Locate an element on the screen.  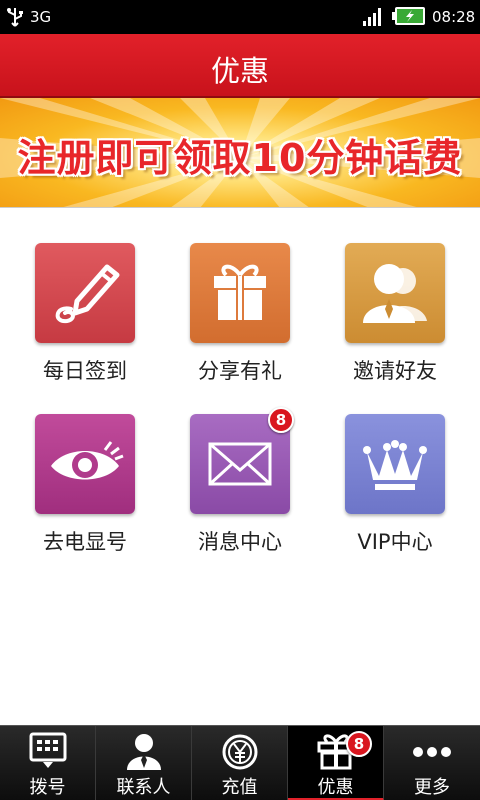
usb-icon is located at coordinates (15, 17).